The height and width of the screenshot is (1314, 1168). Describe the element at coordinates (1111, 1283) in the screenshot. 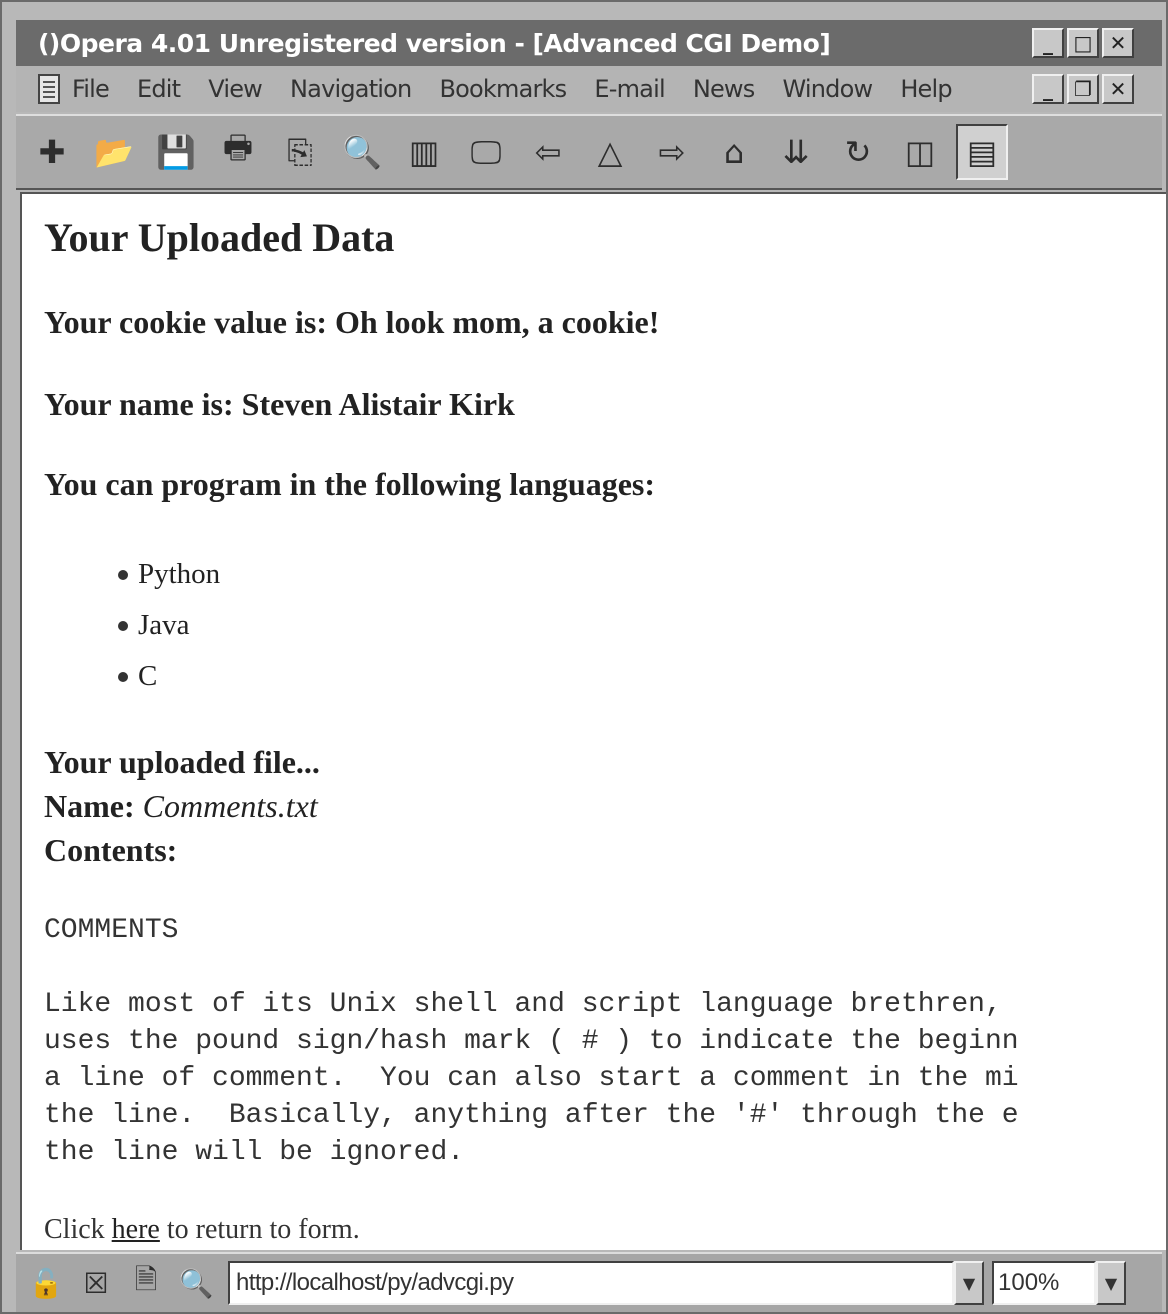

I see `zoom-dropdown-icon: ▼` at that location.